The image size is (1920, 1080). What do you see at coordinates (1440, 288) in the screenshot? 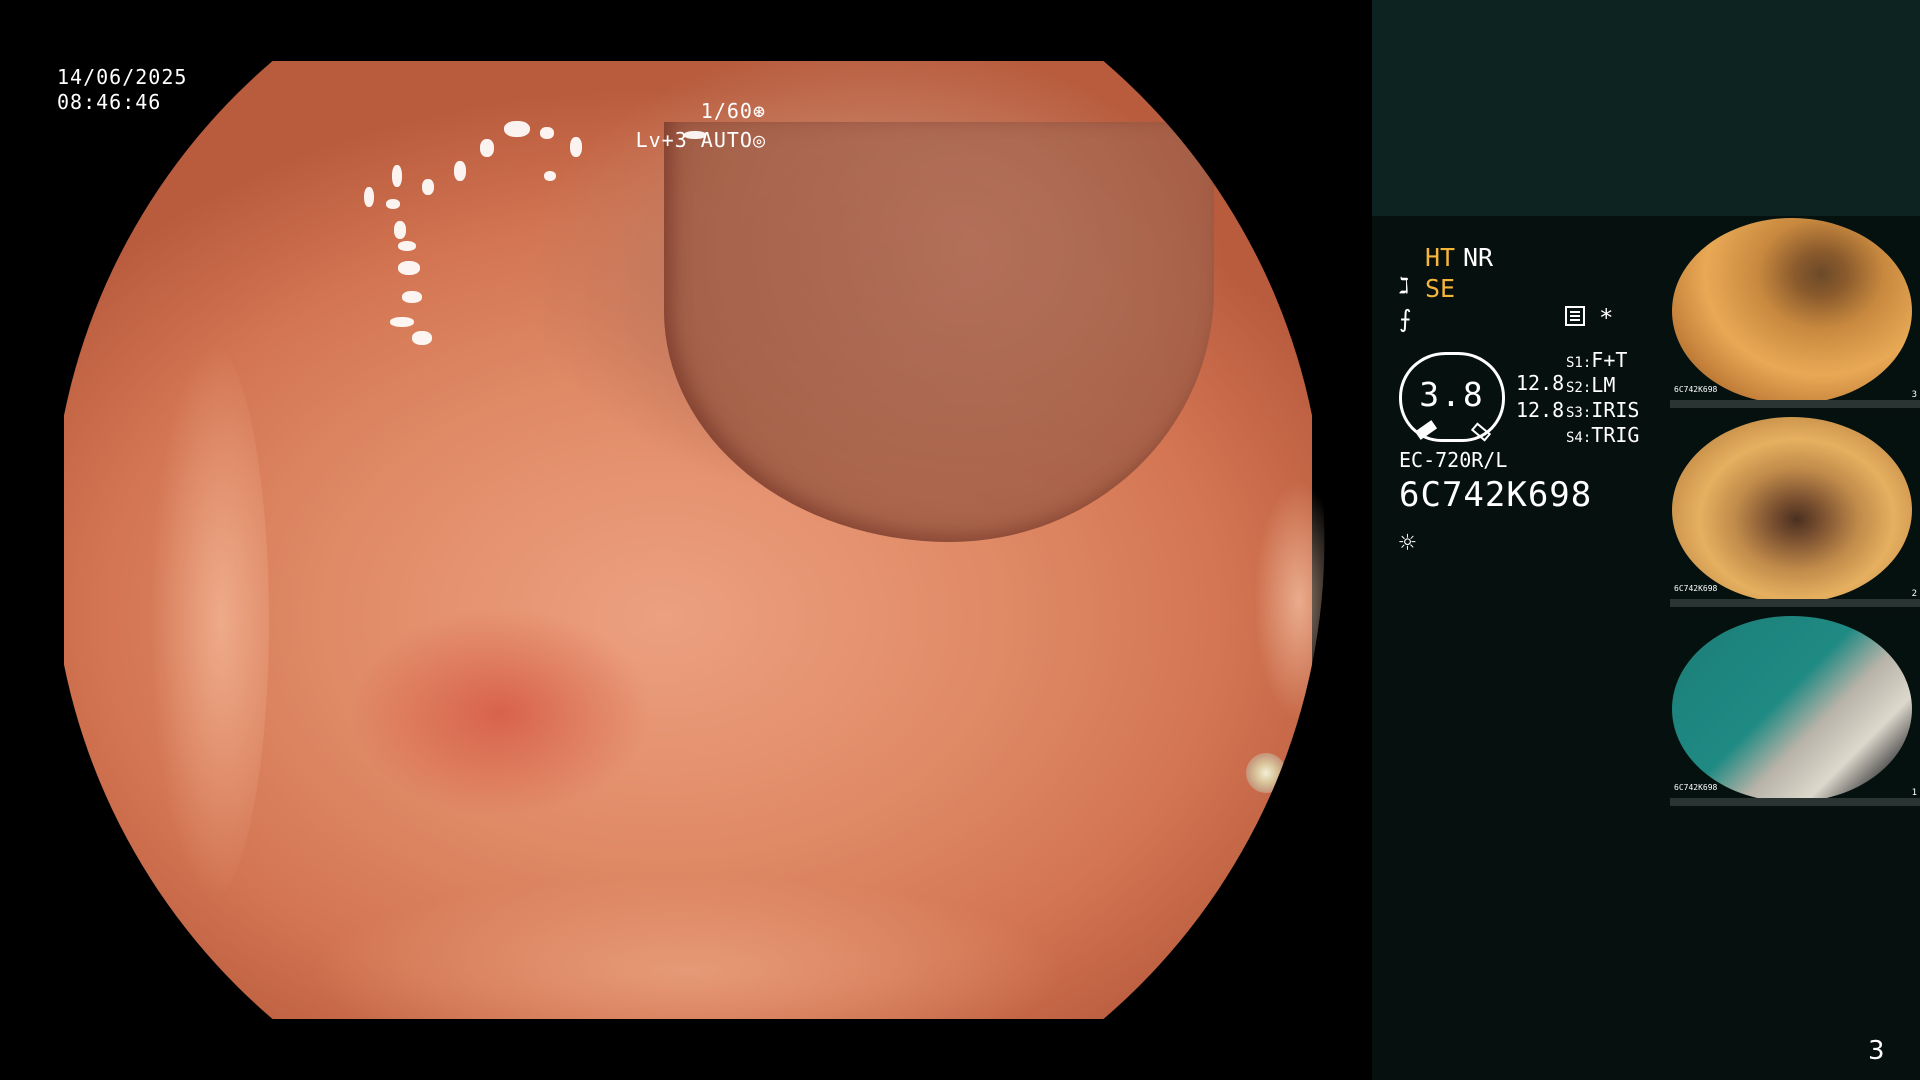
I see `mode-se: SE` at bounding box center [1440, 288].